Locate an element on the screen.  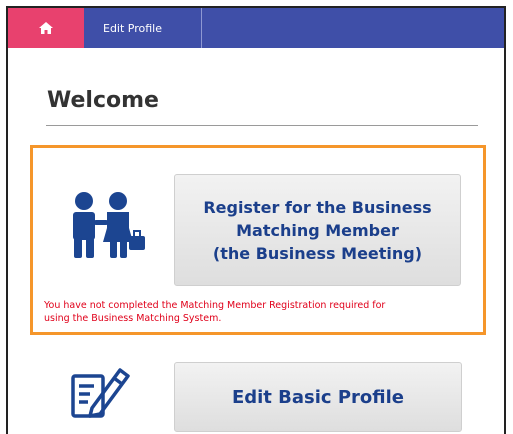
register-button-line-2: Matching Member is located at coordinates (317, 230).